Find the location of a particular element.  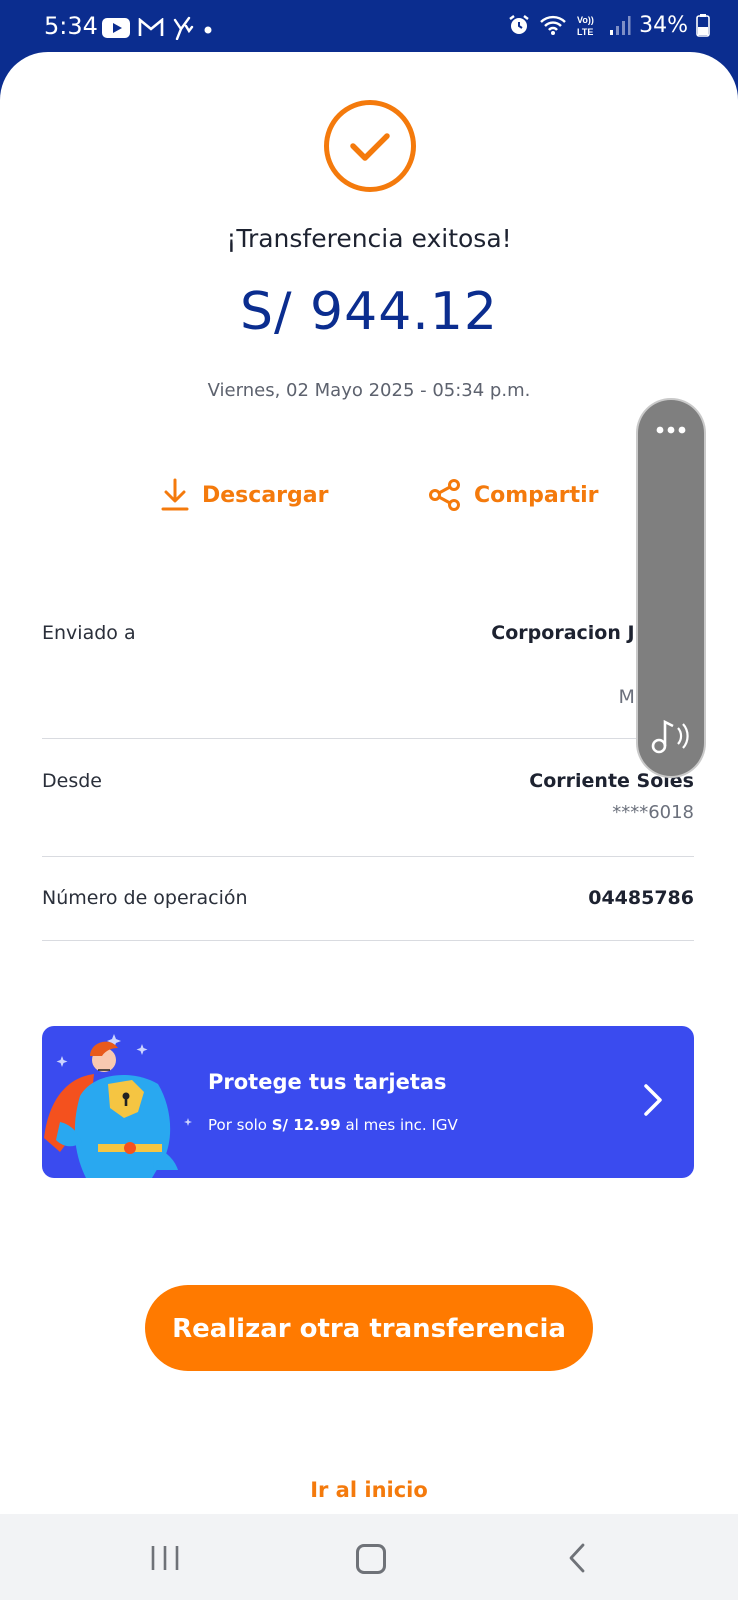

banner-sub-suffix: al mes inc. IGV is located at coordinates (399, 1125).